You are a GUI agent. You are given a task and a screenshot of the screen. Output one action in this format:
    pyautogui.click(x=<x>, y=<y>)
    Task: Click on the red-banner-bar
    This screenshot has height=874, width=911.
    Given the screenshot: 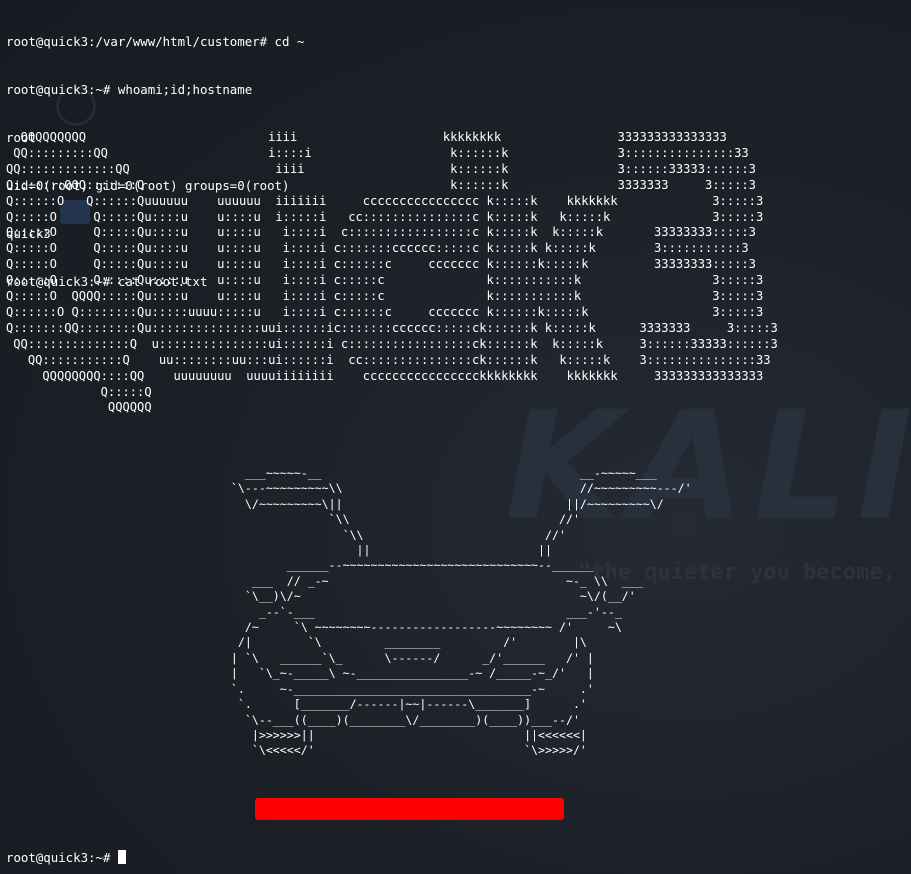 What is the action you would take?
    pyautogui.click(x=409, y=809)
    